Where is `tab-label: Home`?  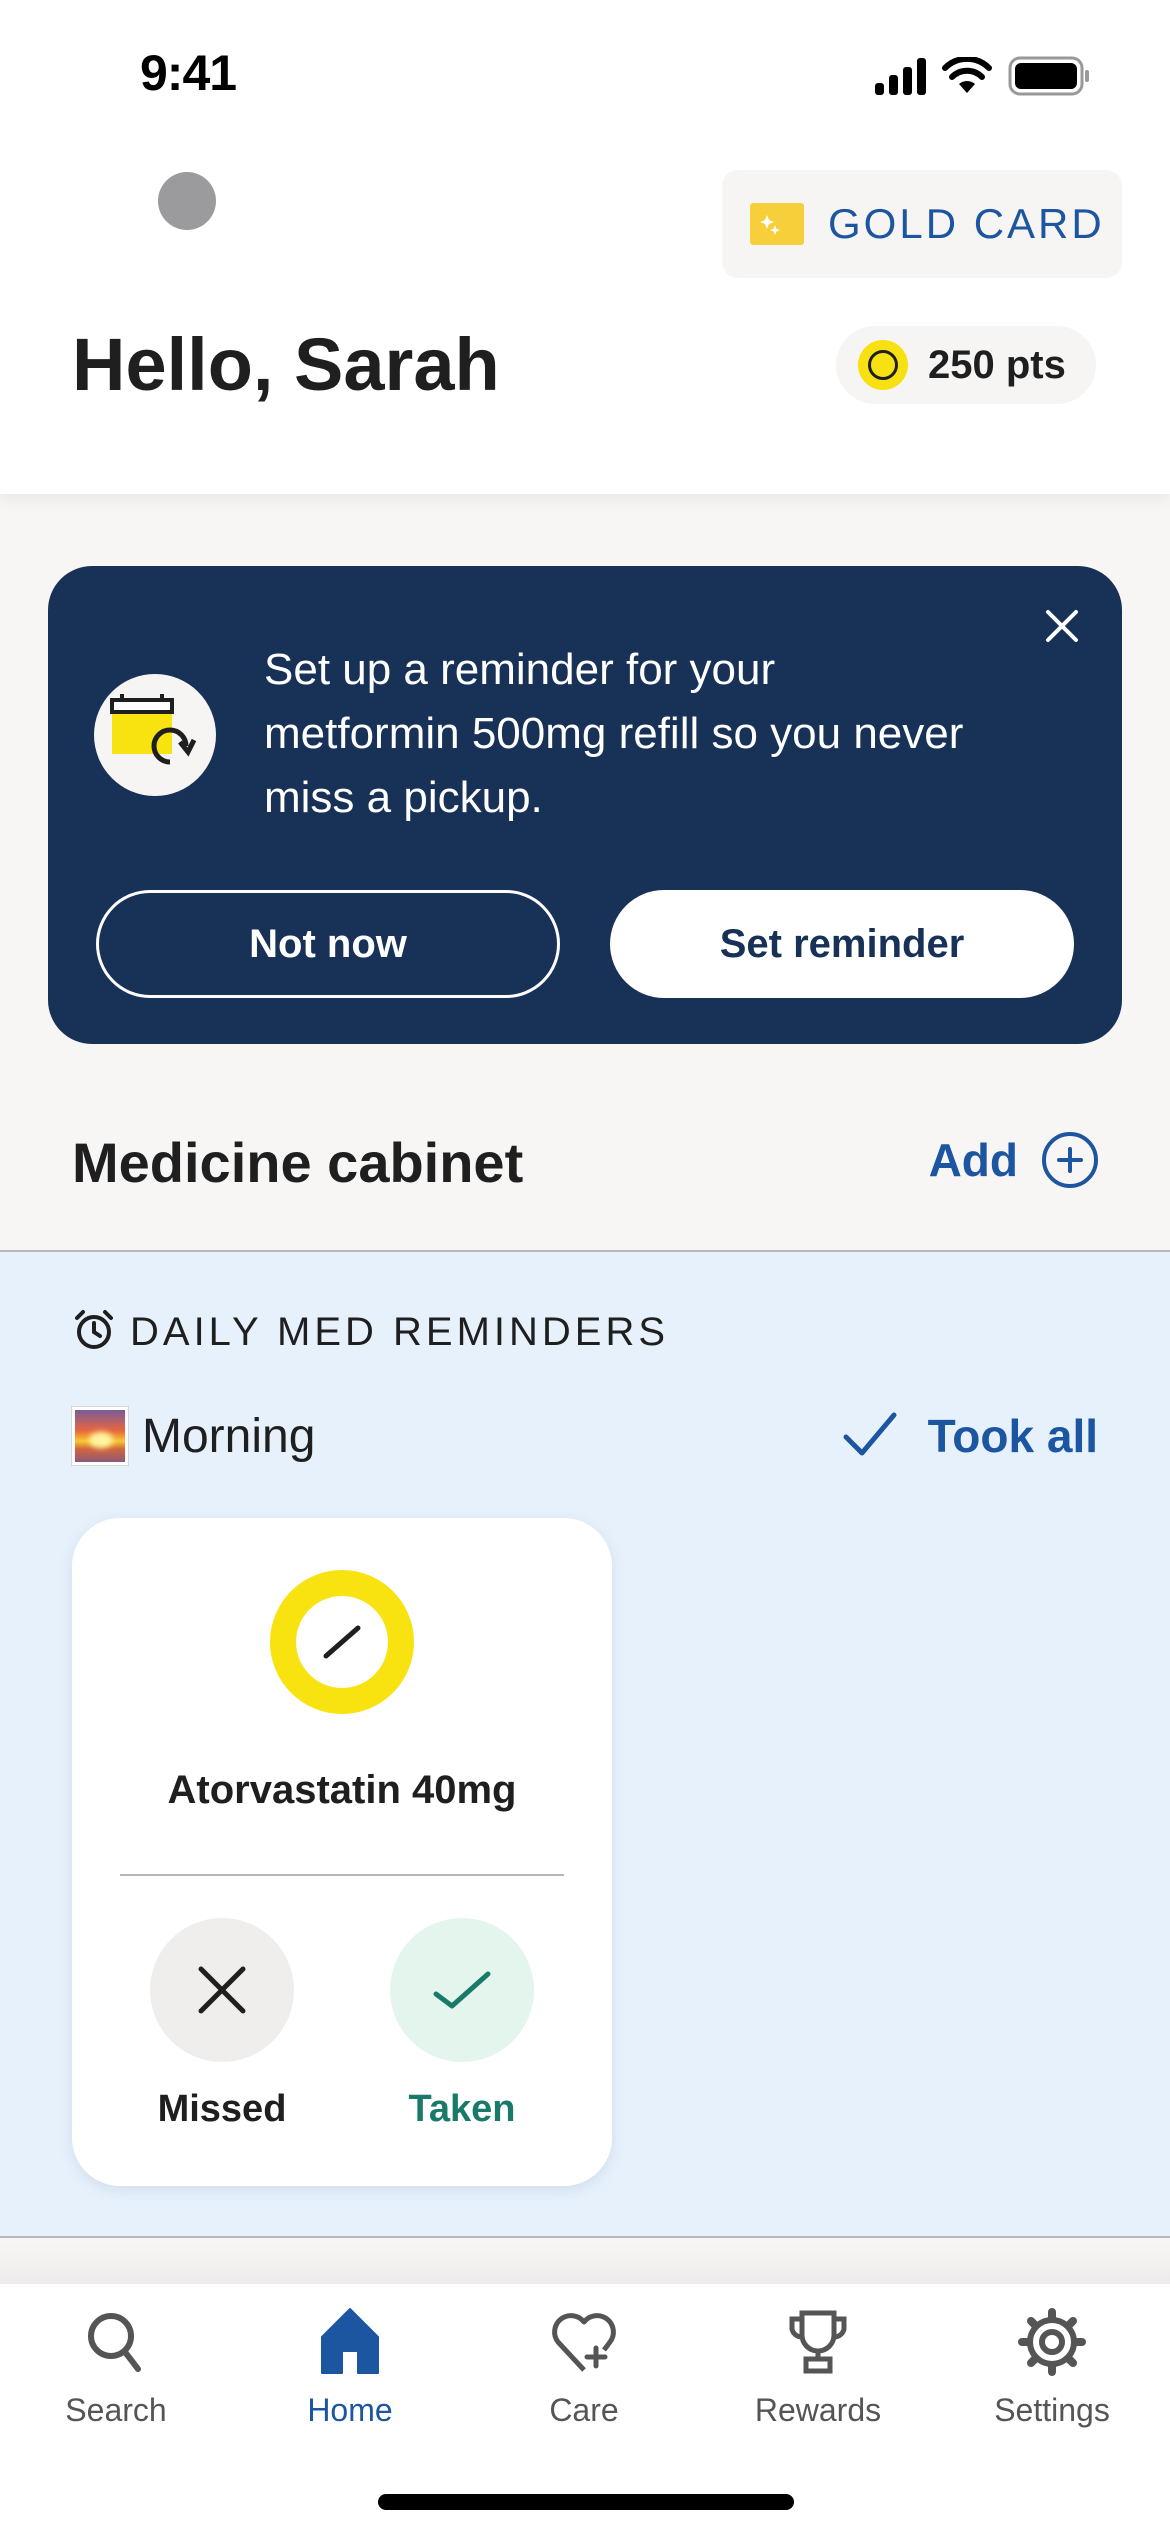 tab-label: Home is located at coordinates (350, 2410).